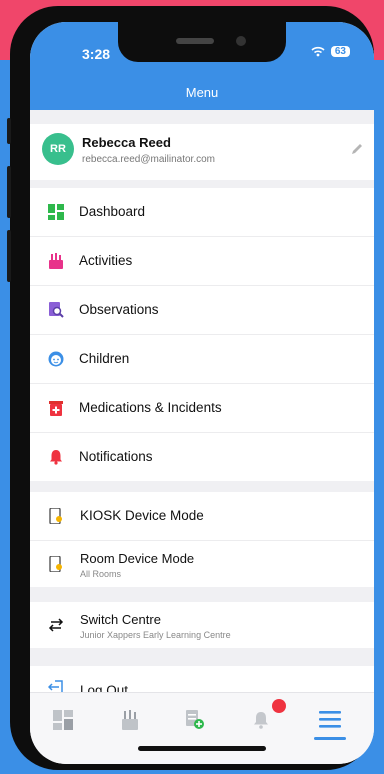  I want to click on status-icons: 63, so click(330, 51).